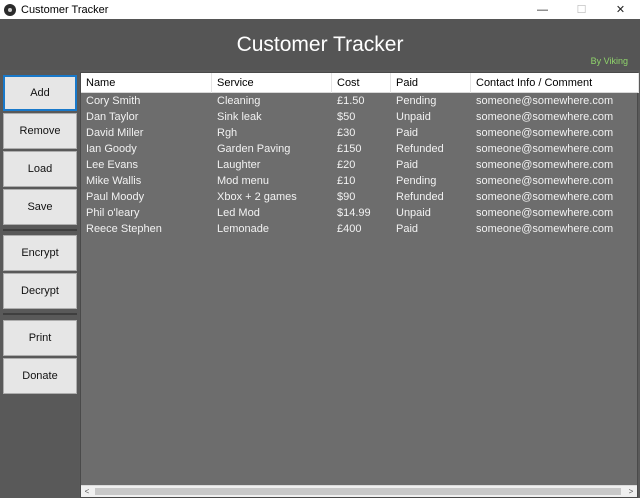  I want to click on encrypt-button: Encrypt, so click(40, 253).